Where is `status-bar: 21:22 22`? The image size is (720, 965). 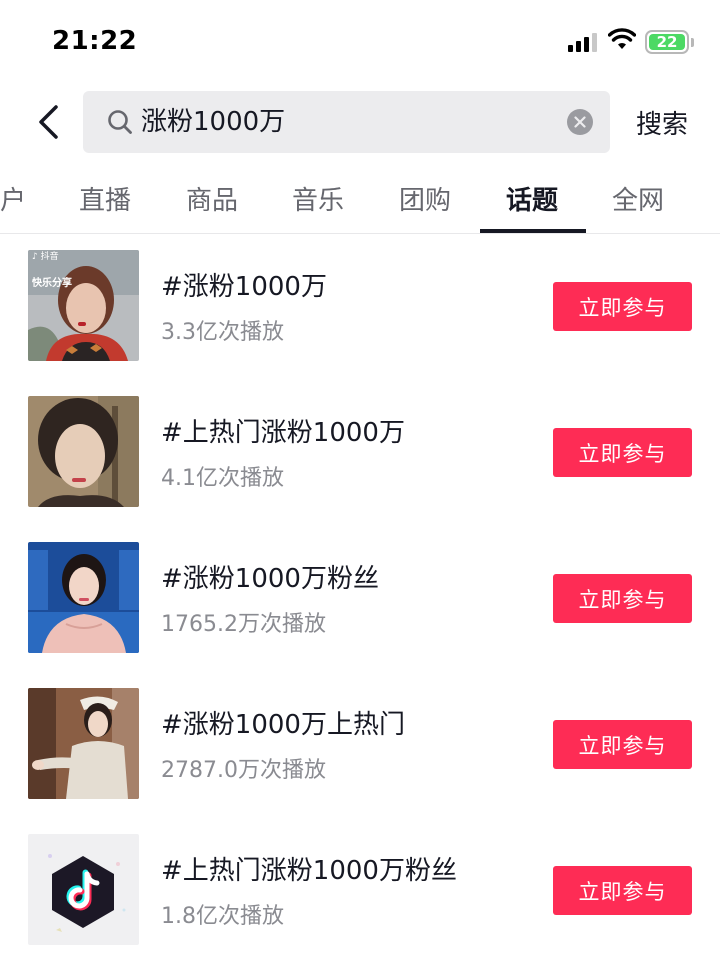 status-bar: 21:22 22 is located at coordinates (360, 42).